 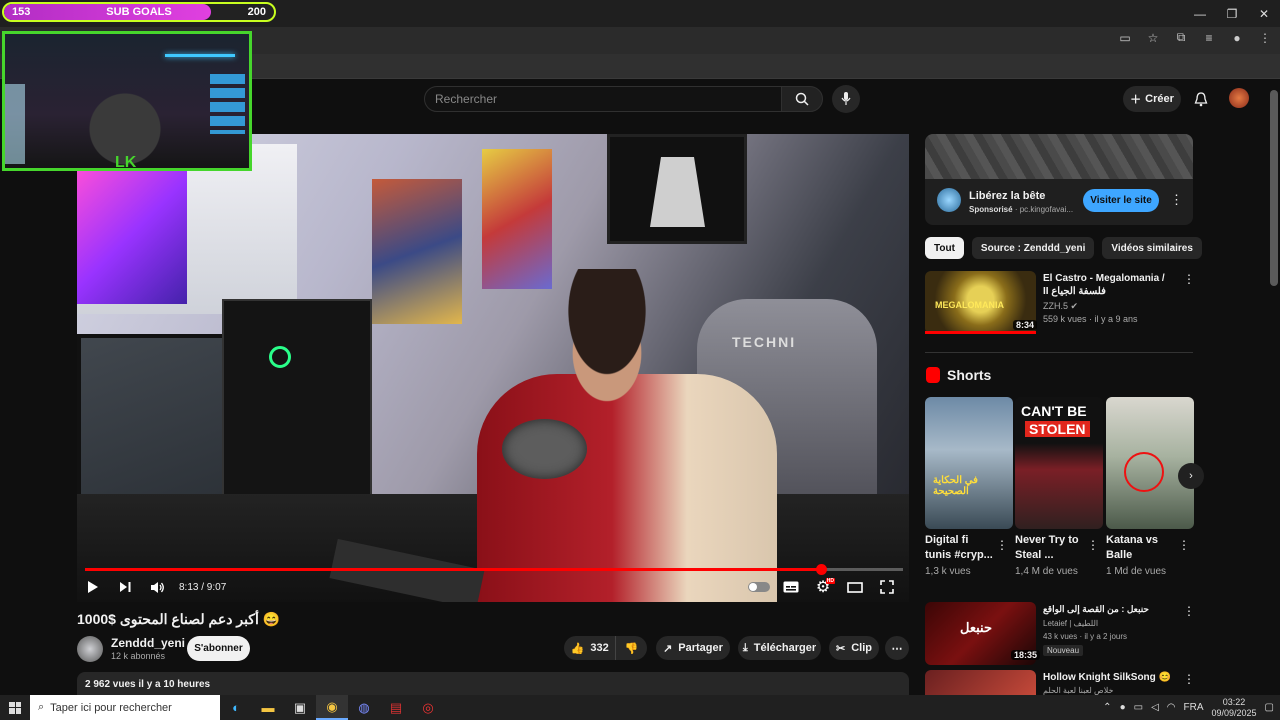 I want to click on store-app-icon: ▣, so click(x=300, y=707).